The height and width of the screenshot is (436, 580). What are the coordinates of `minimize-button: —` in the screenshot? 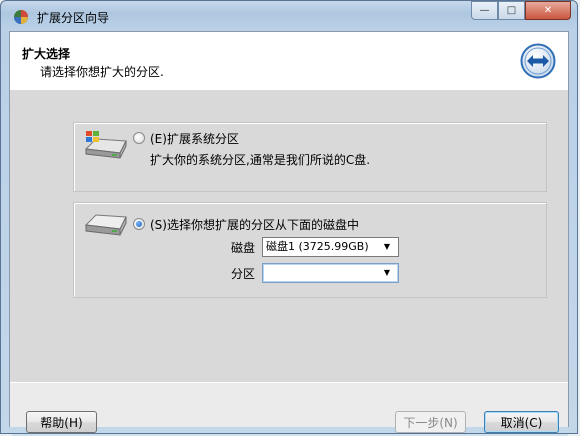 It's located at (484, 10).